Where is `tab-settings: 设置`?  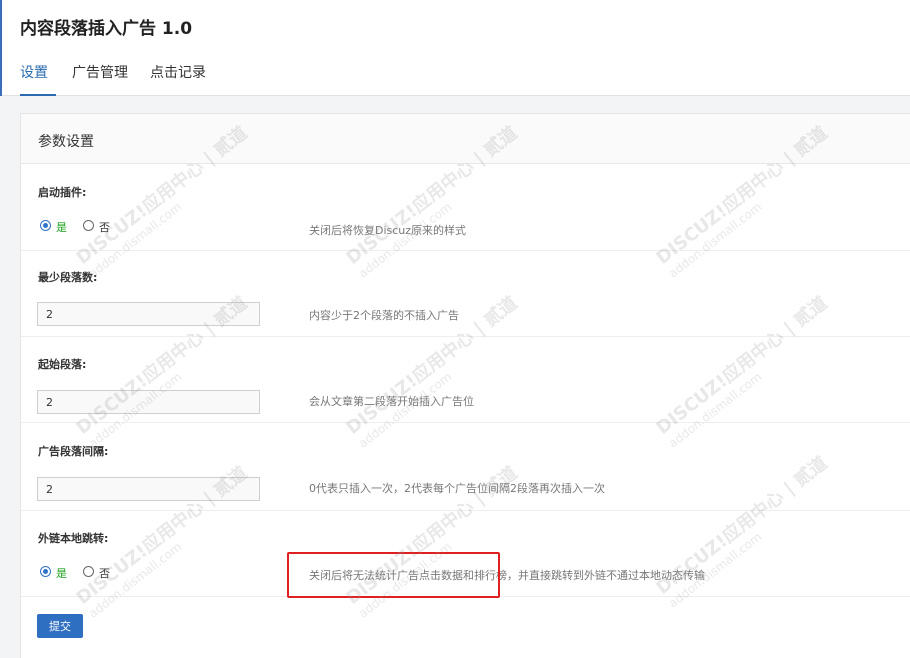
tab-settings: 设置 is located at coordinates (38, 79).